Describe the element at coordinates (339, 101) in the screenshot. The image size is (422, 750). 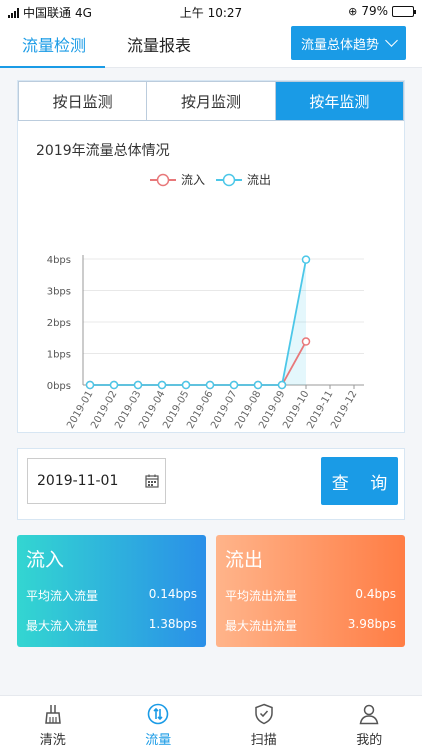
I see `tab-yearly: 按年监测` at that location.